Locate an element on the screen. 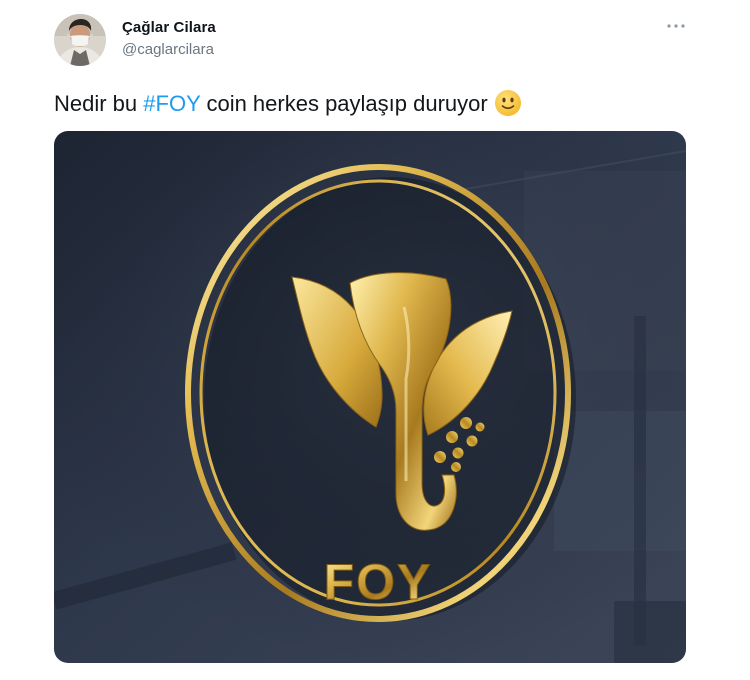  slightly-smiling-face-icon is located at coordinates (508, 106).